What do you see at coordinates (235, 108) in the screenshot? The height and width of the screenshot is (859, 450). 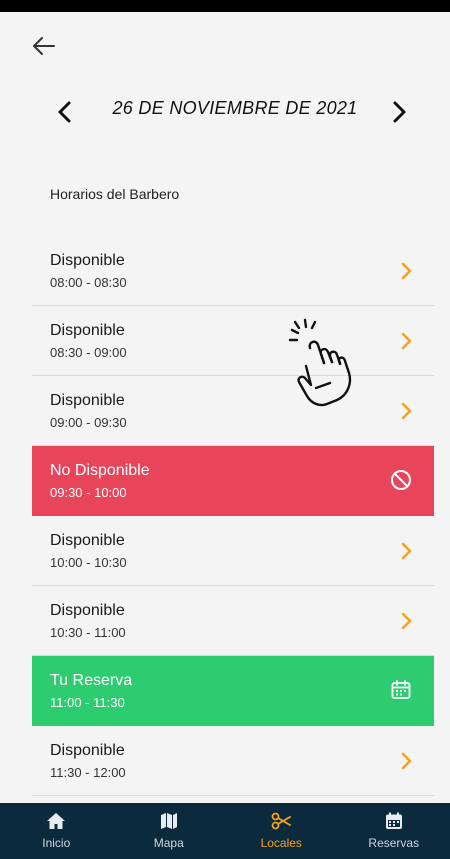 I see `date-title: 26 DE NOVIEMBRE DE 2021` at bounding box center [235, 108].